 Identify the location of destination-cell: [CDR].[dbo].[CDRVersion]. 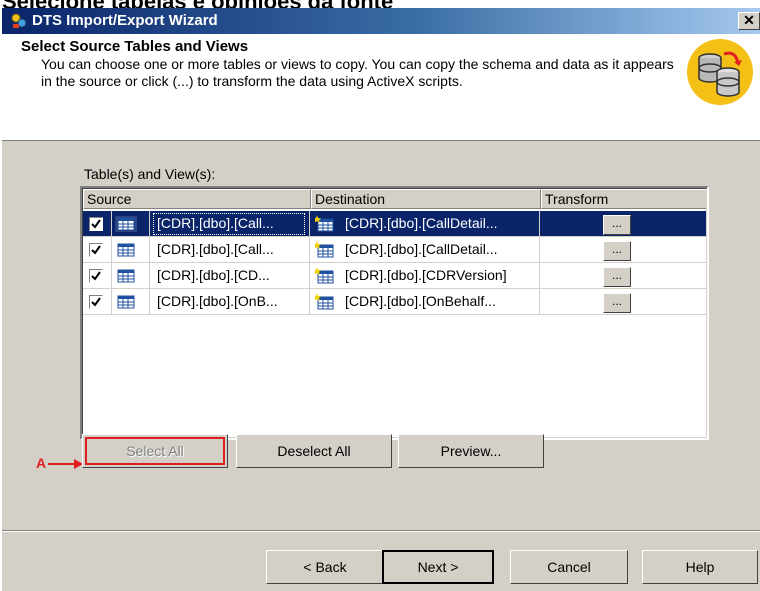
(426, 275).